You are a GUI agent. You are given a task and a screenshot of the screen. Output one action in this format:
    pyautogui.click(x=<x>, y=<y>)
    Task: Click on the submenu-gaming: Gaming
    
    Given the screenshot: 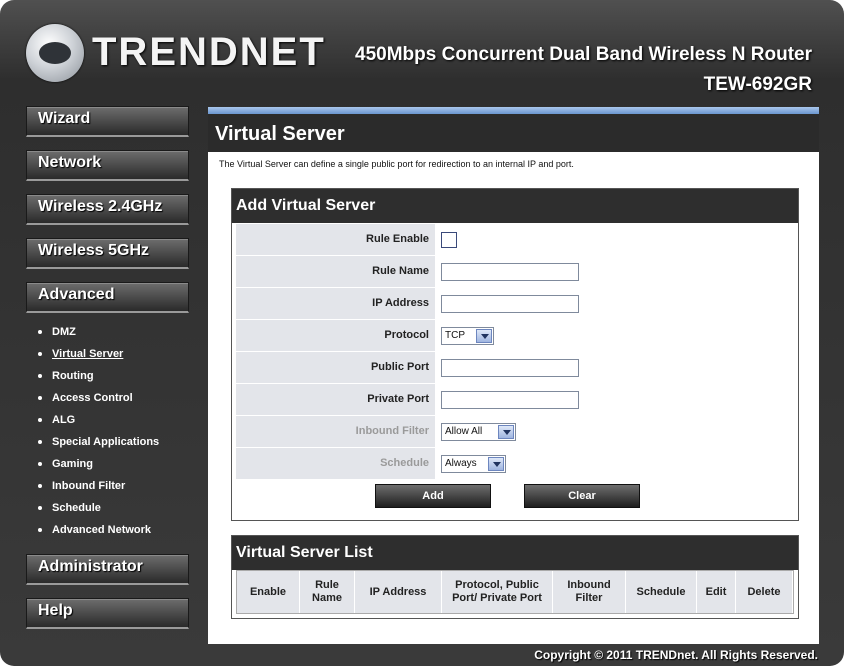 What is the action you would take?
    pyautogui.click(x=113, y=467)
    